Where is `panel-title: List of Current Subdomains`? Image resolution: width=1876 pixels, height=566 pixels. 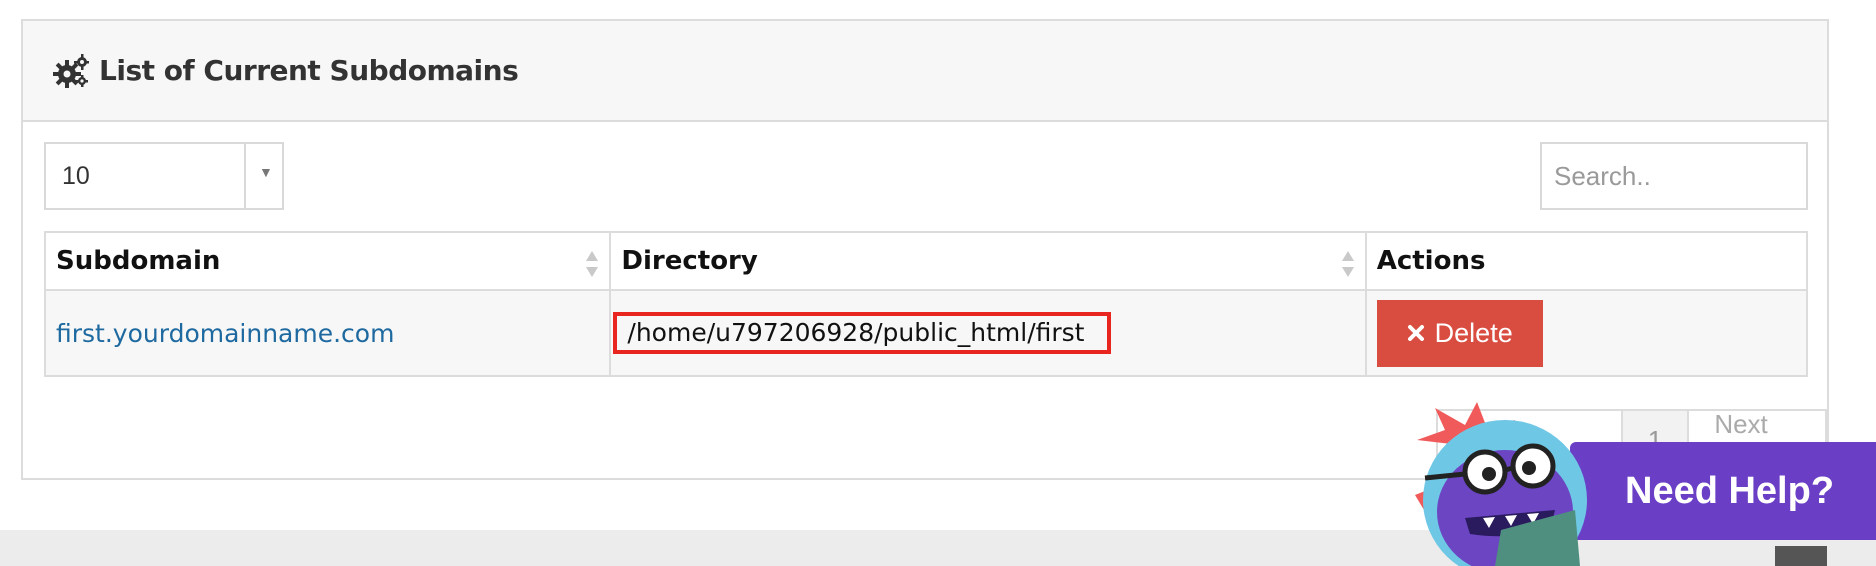
panel-title: List of Current Subdomains is located at coordinates (309, 70).